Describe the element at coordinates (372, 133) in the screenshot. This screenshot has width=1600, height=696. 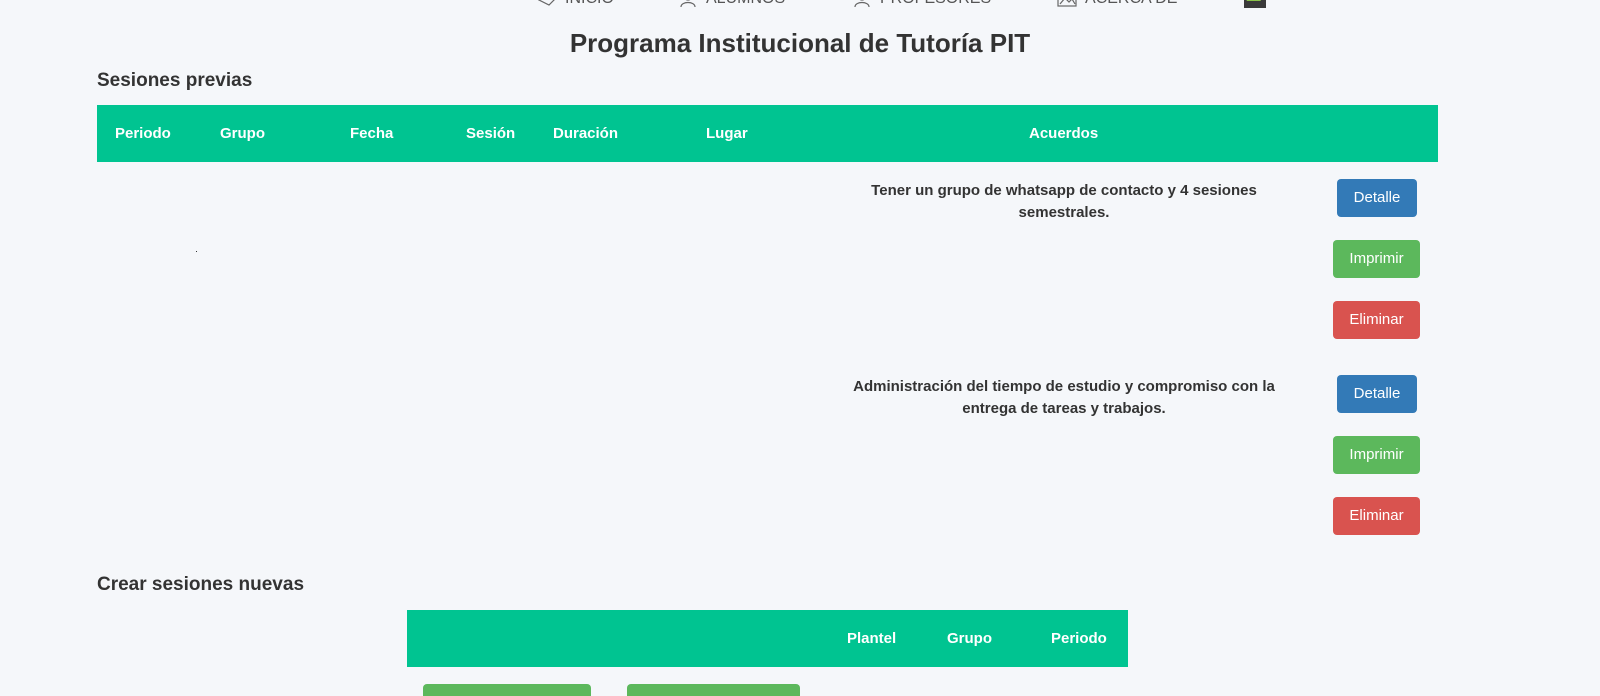
I see `column-header: Fecha` at that location.